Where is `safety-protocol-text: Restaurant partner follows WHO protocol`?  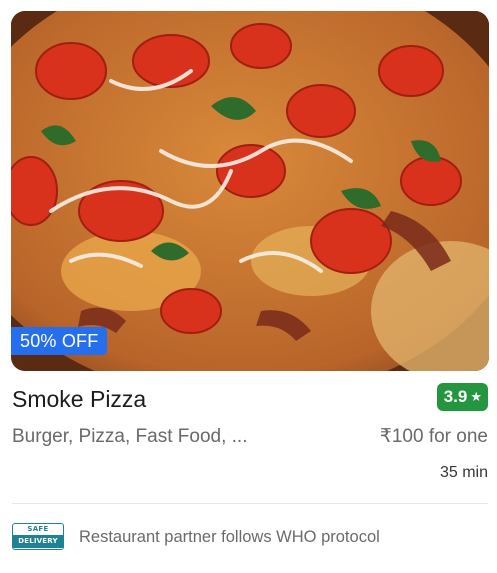 safety-protocol-text: Restaurant partner follows WHO protocol is located at coordinates (229, 537).